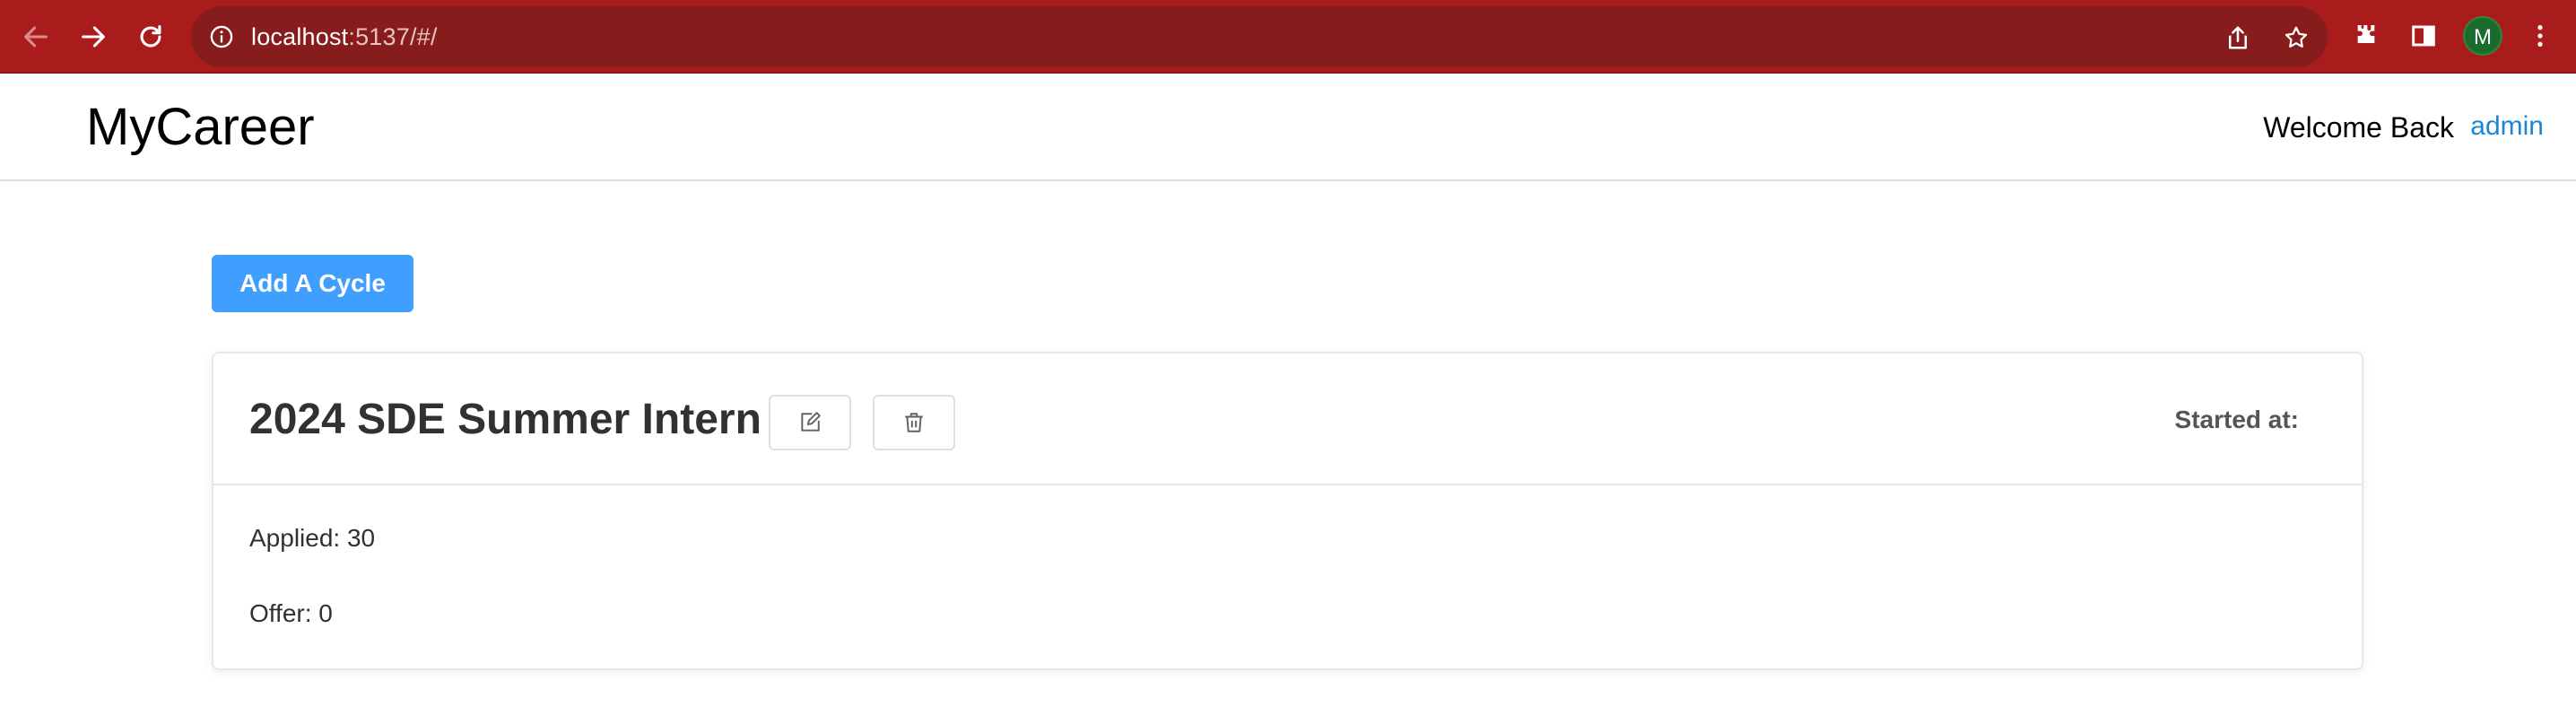  What do you see at coordinates (2236, 419) in the screenshot?
I see `started-at-label: Started at:` at bounding box center [2236, 419].